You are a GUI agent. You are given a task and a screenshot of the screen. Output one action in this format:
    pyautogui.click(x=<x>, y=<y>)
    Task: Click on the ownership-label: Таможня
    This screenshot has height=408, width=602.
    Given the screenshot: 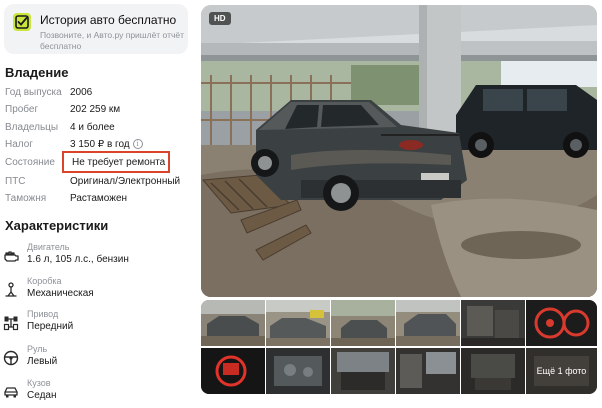 What is the action you would take?
    pyautogui.click(x=26, y=198)
    